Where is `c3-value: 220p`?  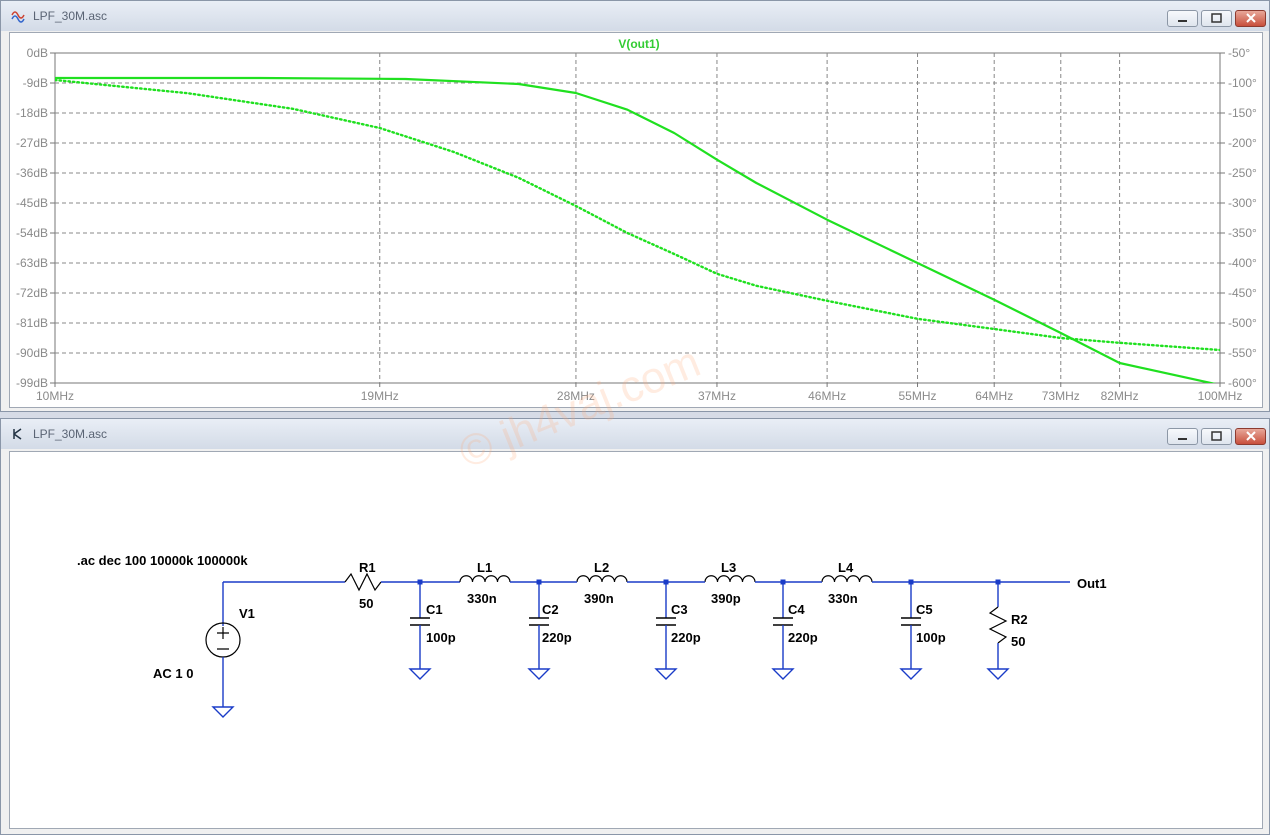 c3-value: 220p is located at coordinates (686, 637).